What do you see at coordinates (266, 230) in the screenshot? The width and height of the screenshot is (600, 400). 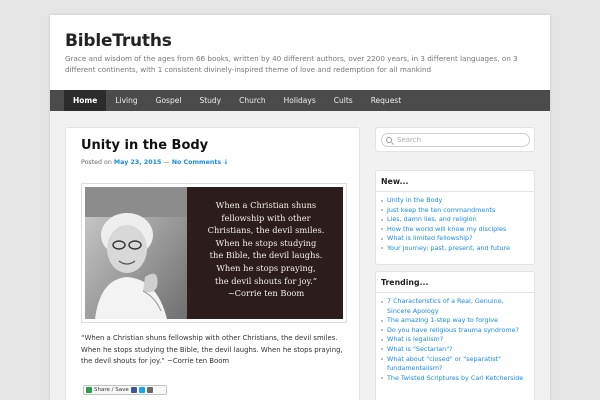 I see `quote-line: Christians, the devil smiles.` at bounding box center [266, 230].